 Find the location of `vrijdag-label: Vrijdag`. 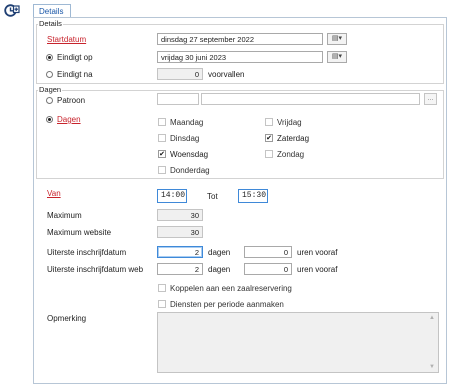

vrijdag-label: Vrijdag is located at coordinates (289, 122).